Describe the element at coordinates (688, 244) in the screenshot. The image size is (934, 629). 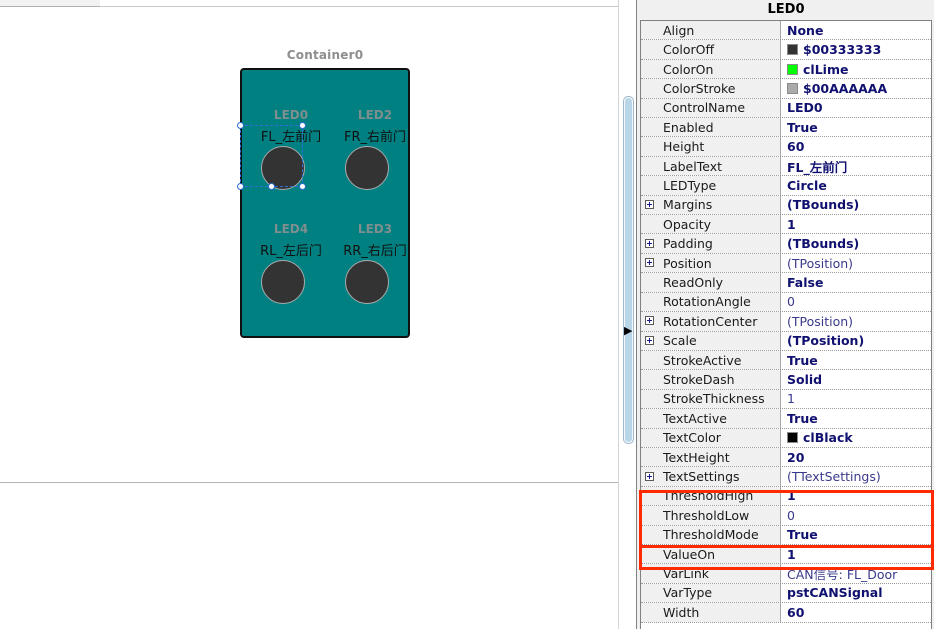
I see `property-name-label: Padding` at that location.